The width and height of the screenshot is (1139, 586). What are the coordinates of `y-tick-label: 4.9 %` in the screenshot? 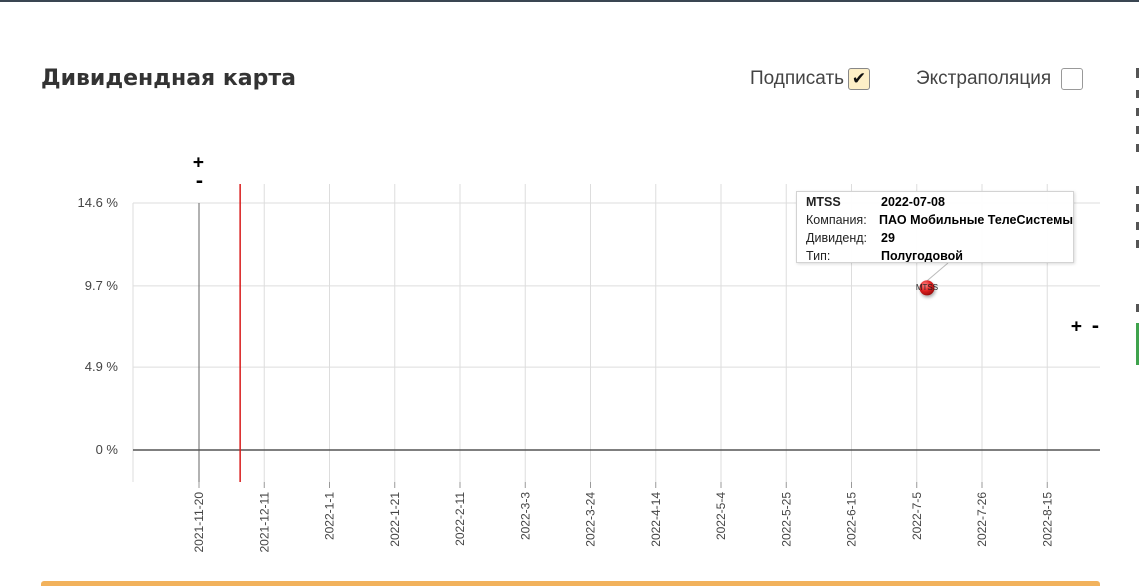 It's located at (102, 366).